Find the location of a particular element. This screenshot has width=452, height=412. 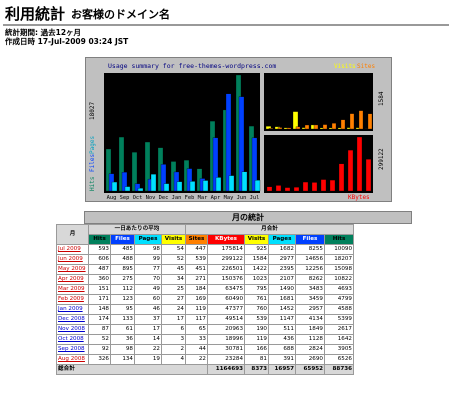

monthly-hits: 4588 is located at coordinates (339, 309).